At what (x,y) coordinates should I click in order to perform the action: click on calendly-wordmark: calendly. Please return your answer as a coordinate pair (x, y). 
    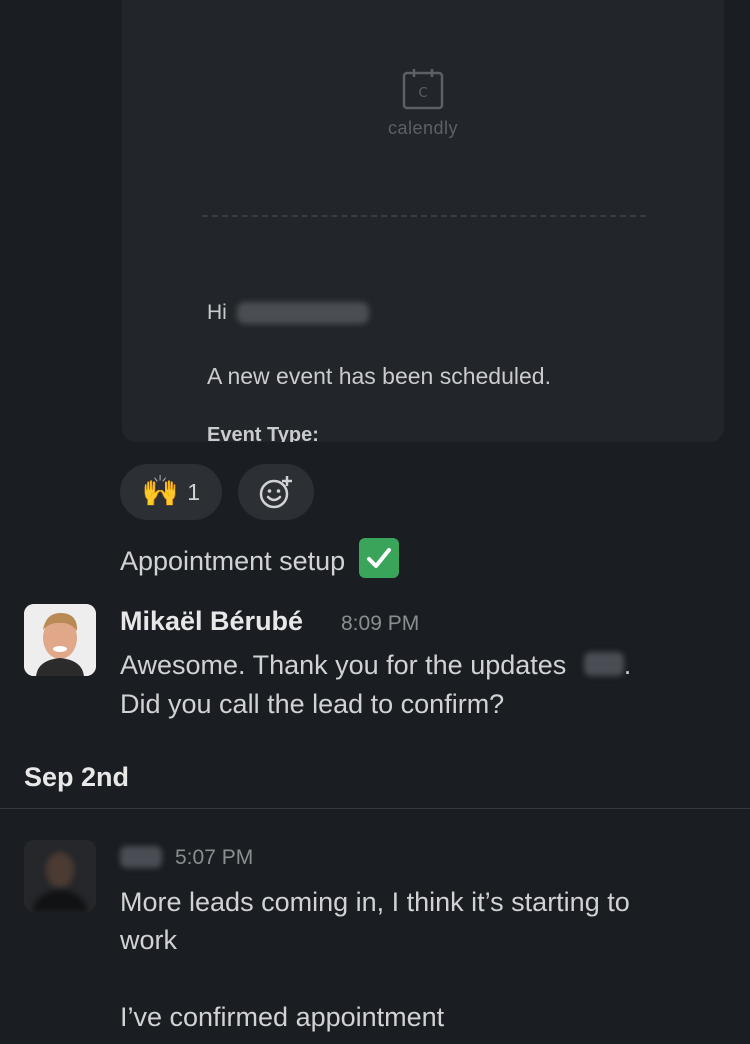
    Looking at the image, I should click on (423, 128).